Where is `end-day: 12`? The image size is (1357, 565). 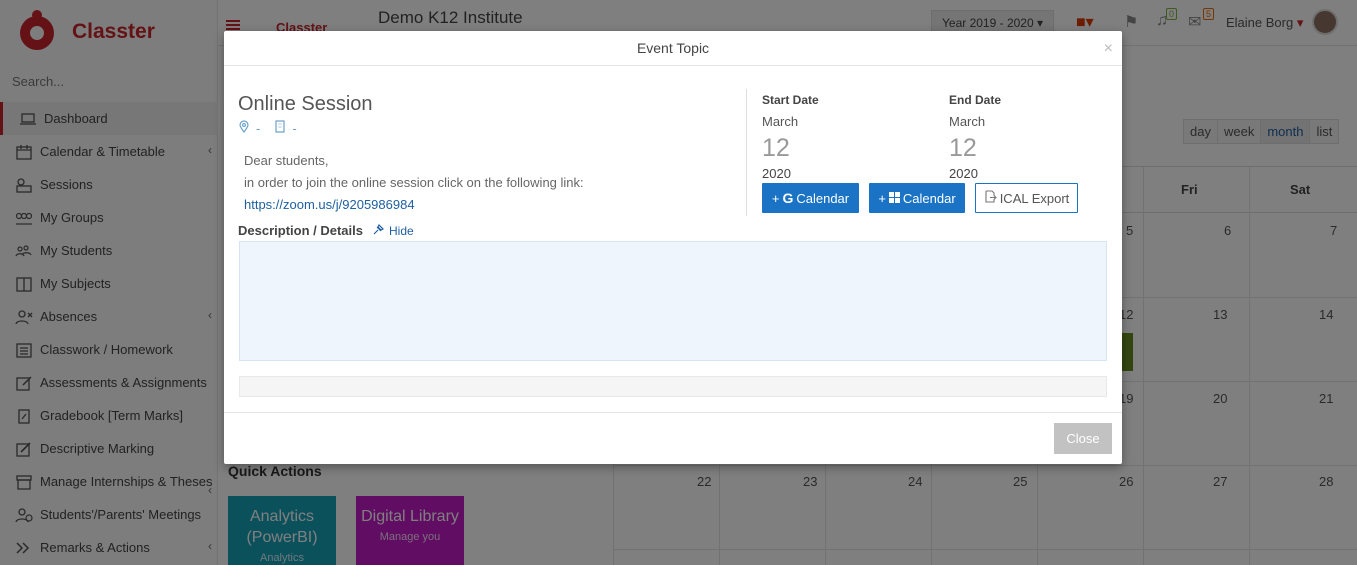 end-day: 12 is located at coordinates (963, 148).